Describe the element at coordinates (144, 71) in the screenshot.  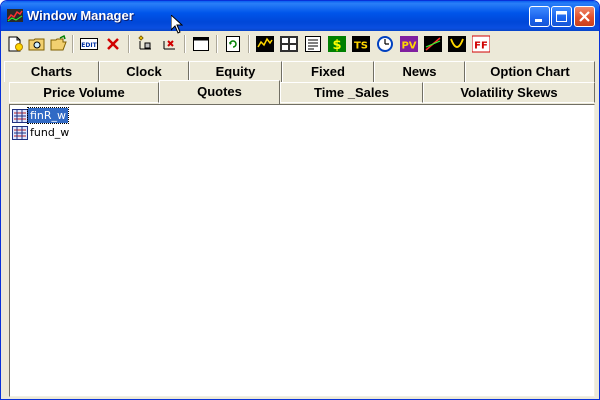
I see `tab-clock: Clock` at that location.